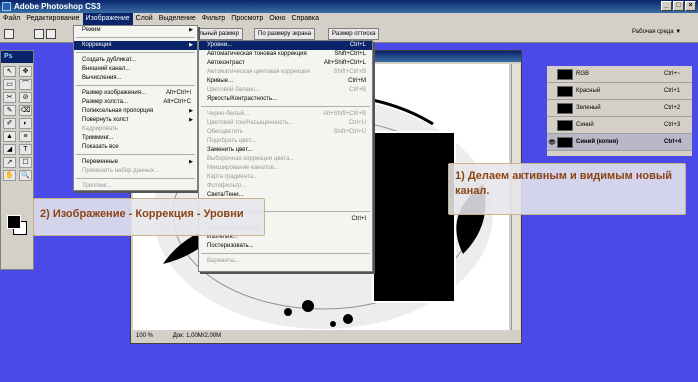  Describe the element at coordinates (656, 32) in the screenshot. I see `workspace-menu: Рабочая среда ▼` at that location.